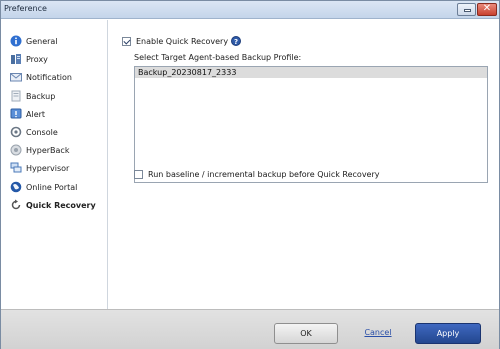 This screenshot has height=349, width=500. What do you see at coordinates (448, 333) in the screenshot?
I see `apply-button: Apply` at bounding box center [448, 333].